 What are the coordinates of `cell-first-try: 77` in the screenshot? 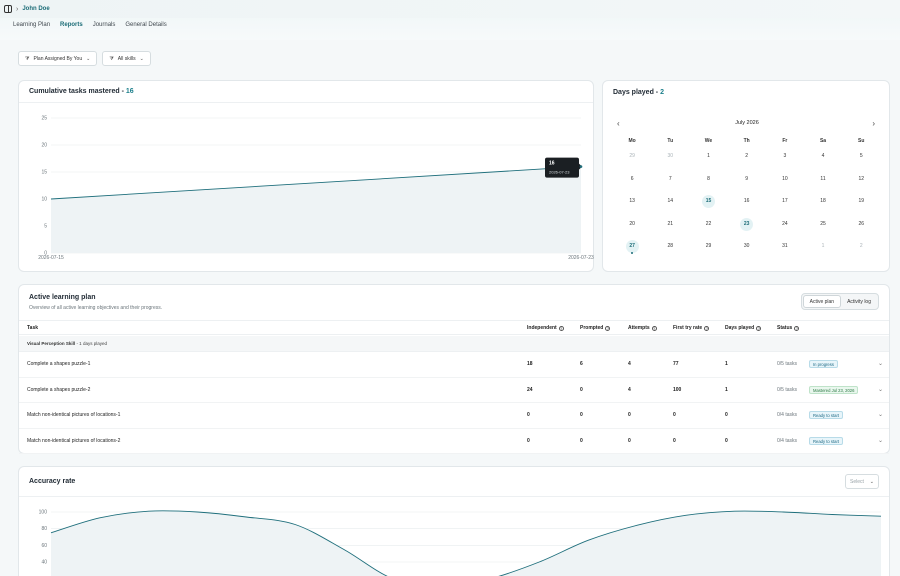 It's located at (676, 364).